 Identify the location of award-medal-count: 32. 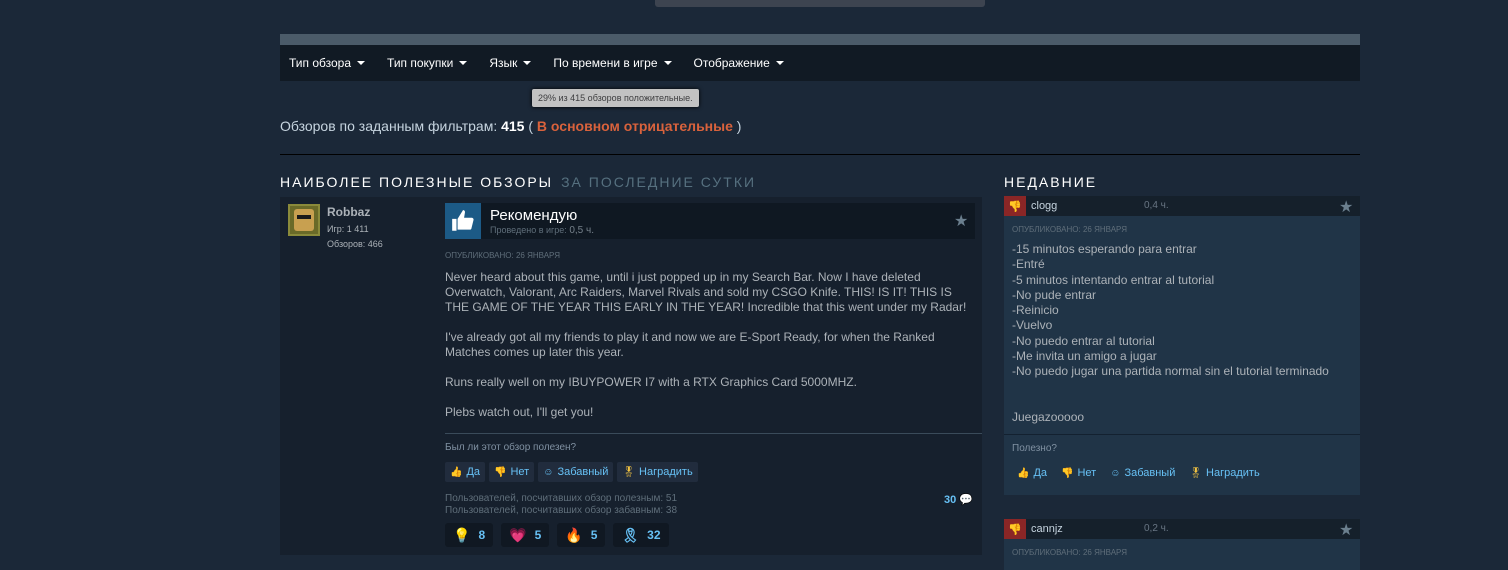
(654, 535).